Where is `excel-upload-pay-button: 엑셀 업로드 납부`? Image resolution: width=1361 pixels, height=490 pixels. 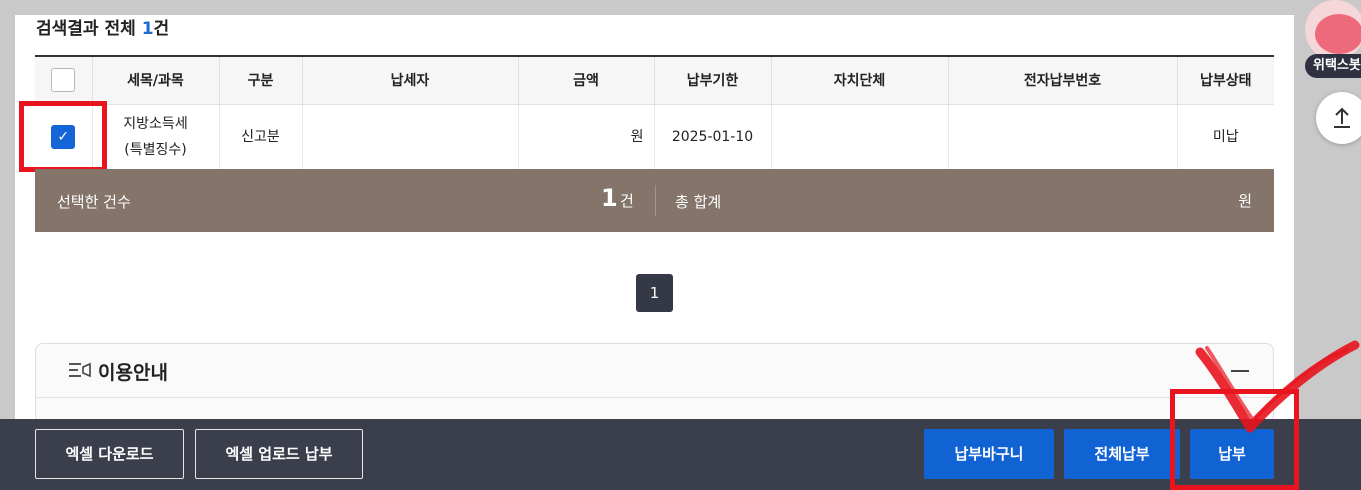 excel-upload-pay-button: 엑셀 업로드 납부 is located at coordinates (279, 454).